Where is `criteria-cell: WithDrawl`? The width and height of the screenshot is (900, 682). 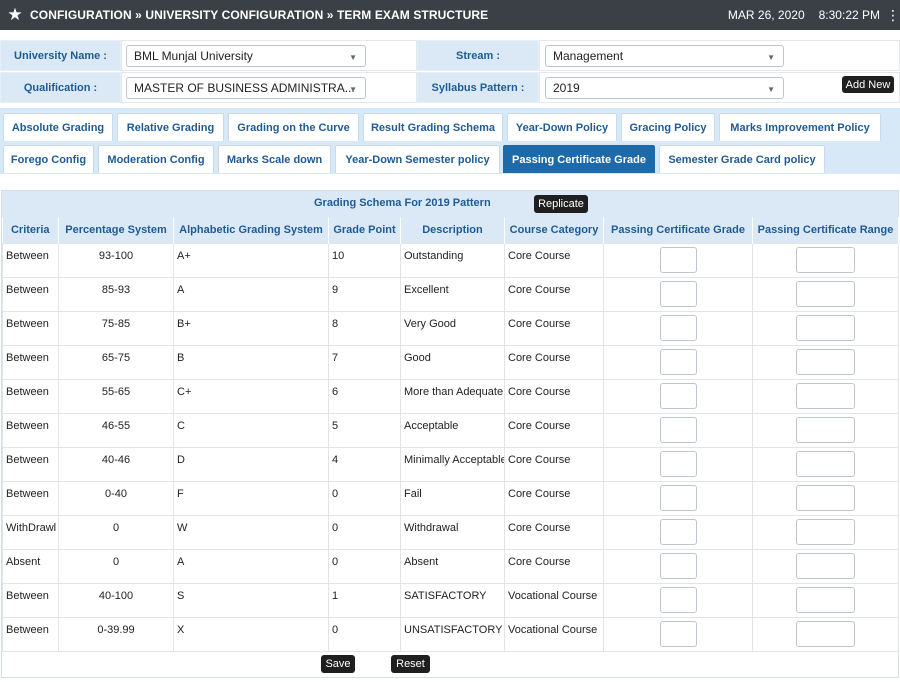 criteria-cell: WithDrawl is located at coordinates (30, 532).